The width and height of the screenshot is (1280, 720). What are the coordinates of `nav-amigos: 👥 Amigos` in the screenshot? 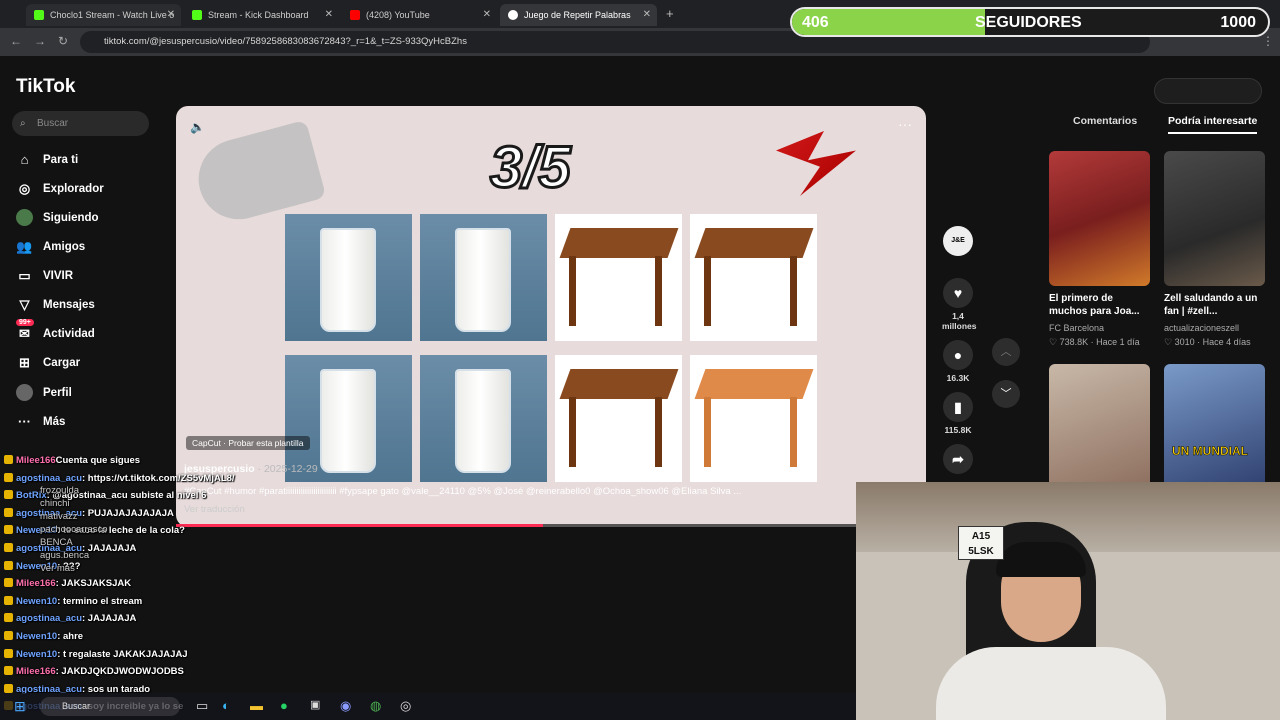 It's located at (50, 246).